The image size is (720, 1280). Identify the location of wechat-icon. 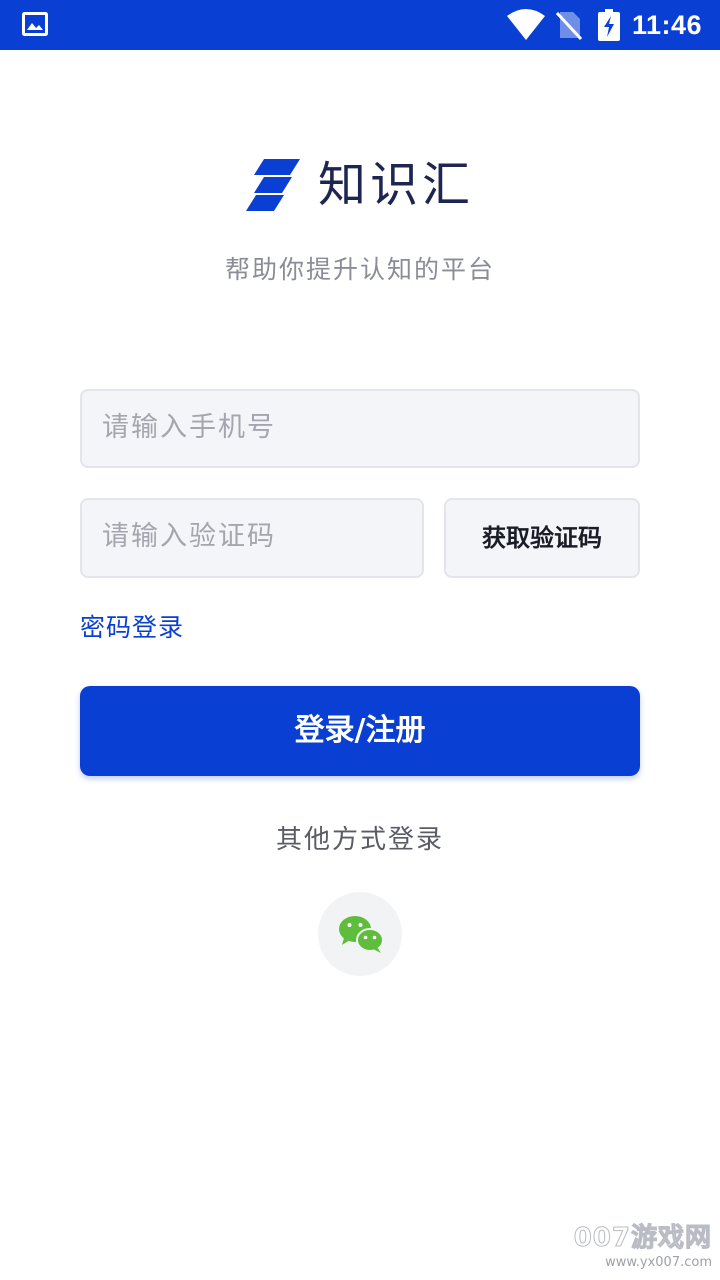
(361, 934).